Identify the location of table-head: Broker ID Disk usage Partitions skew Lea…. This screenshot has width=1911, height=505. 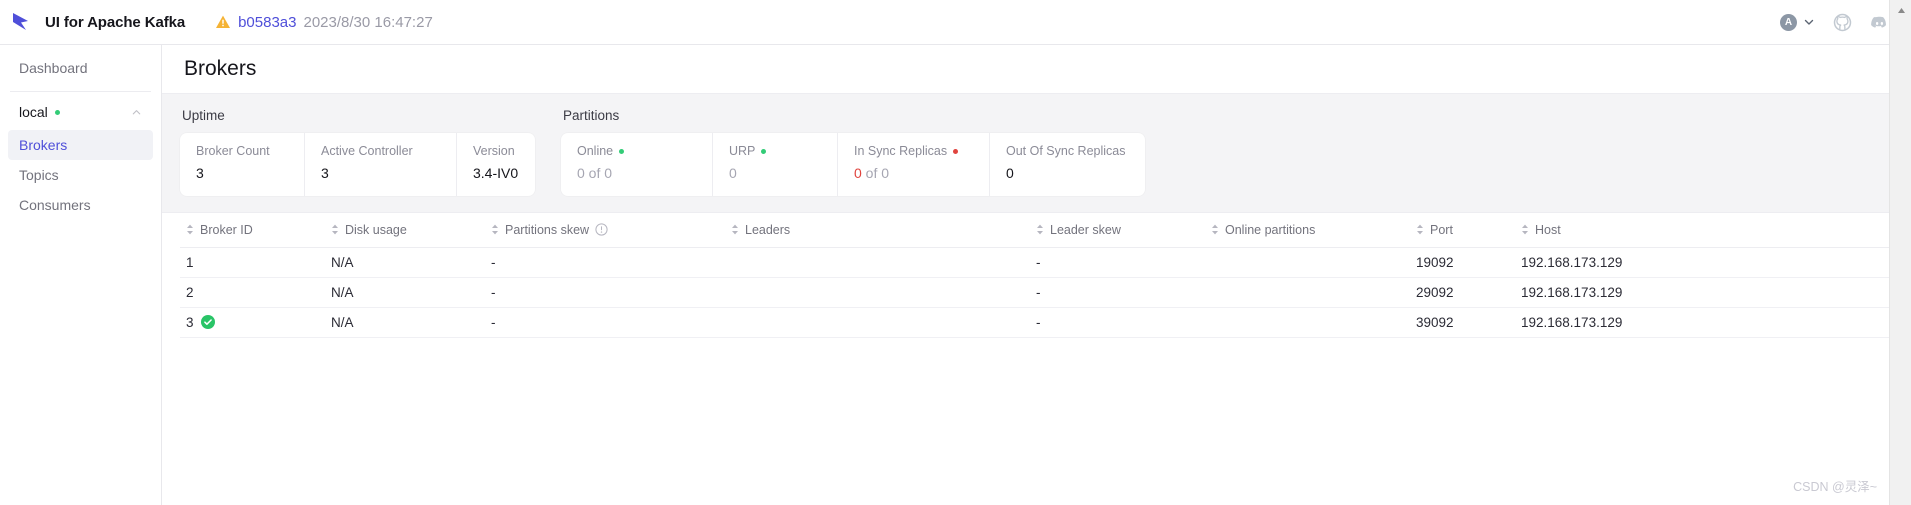
(1036, 230).